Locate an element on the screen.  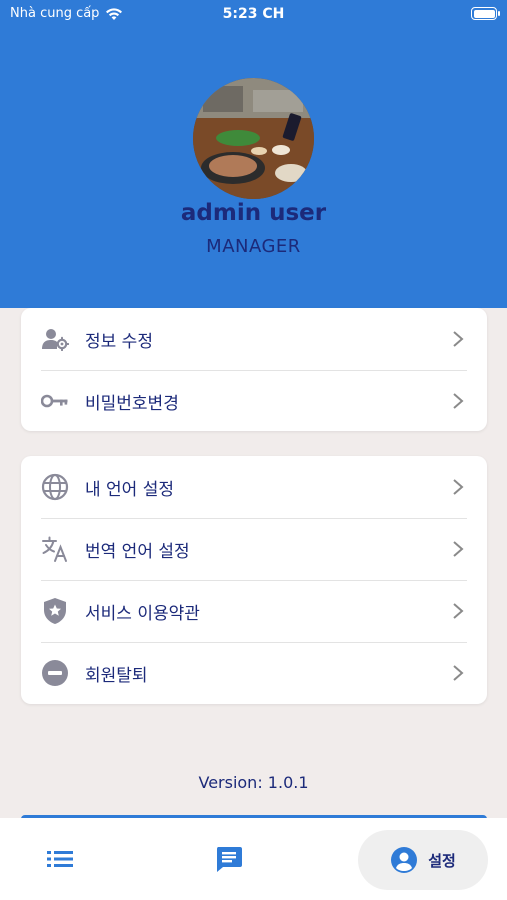
menu-item-change-password: 비밀번호변경 is located at coordinates (254, 401).